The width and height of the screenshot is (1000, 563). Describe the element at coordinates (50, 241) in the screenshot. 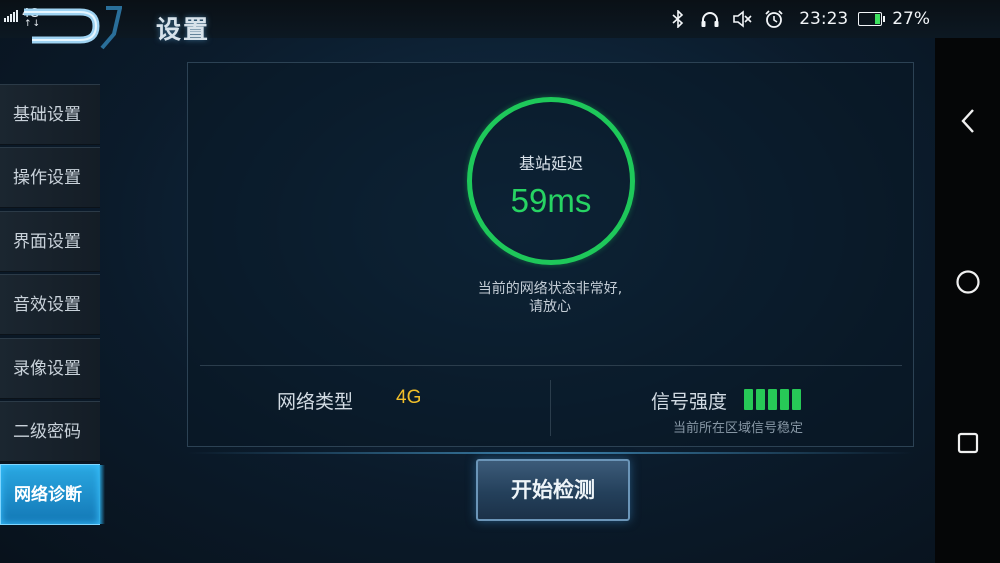

I see `sidebar-item-interface-settings: 界面设置` at that location.